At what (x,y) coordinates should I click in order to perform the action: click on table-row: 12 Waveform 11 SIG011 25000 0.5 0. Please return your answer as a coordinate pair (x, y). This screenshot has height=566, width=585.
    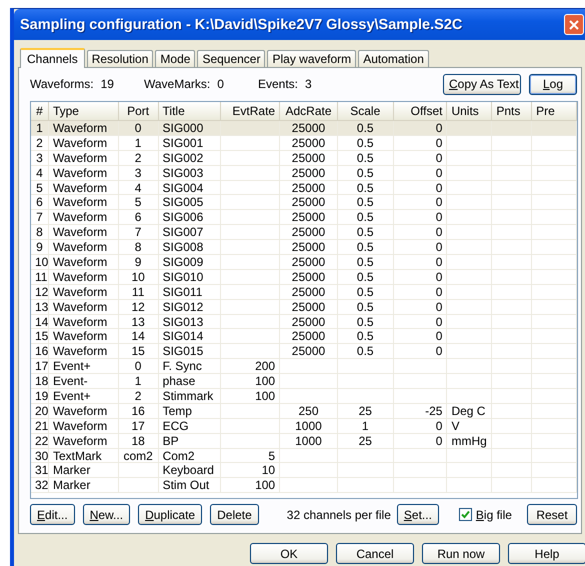
    Looking at the image, I should click on (304, 292).